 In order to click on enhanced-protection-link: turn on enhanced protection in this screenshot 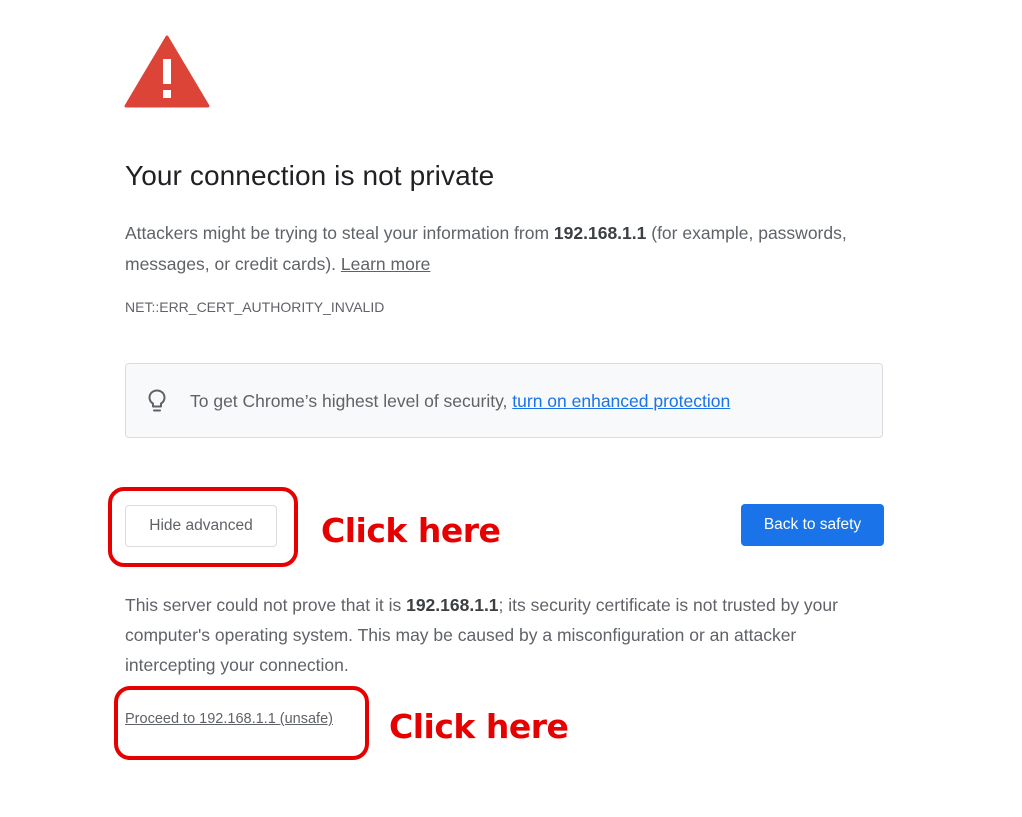, I will do `click(621, 401)`.